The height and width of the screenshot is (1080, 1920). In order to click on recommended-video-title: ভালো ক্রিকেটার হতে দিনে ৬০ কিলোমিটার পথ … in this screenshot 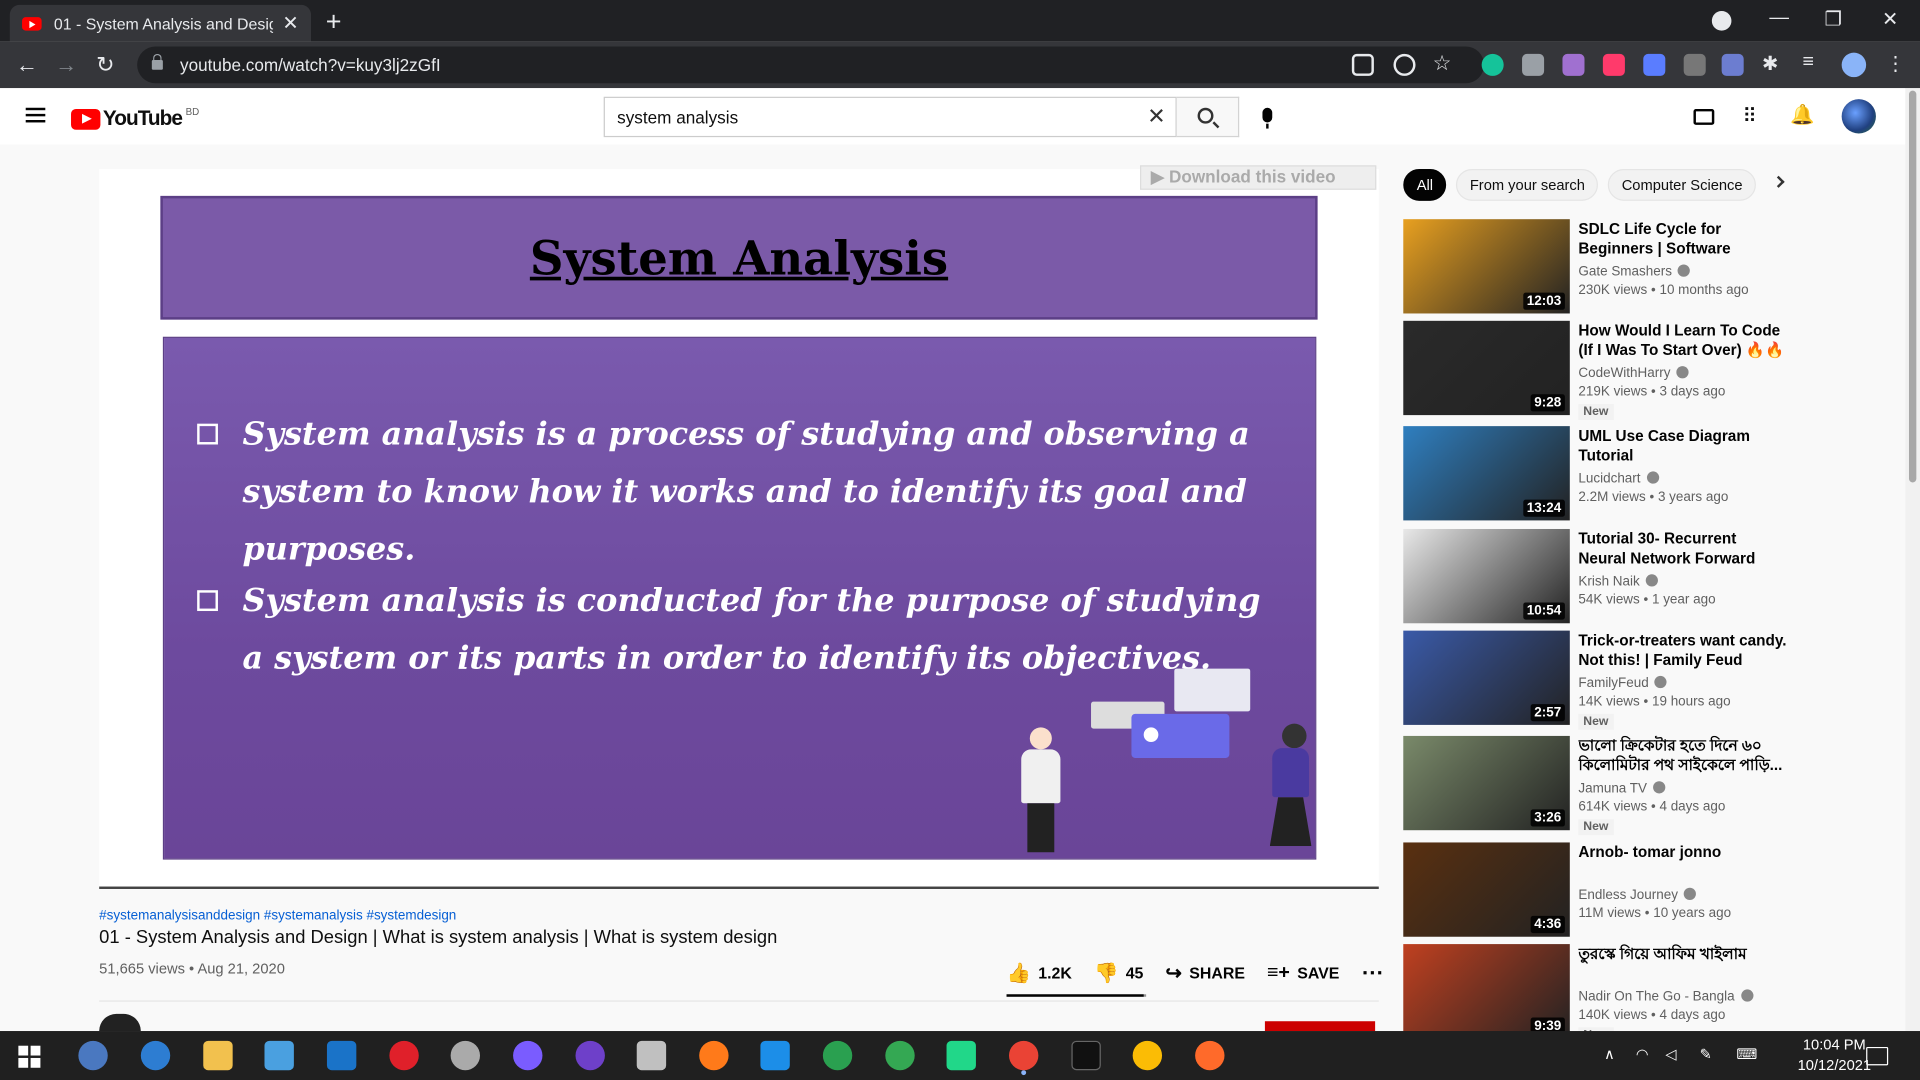, I will do `click(1682, 755)`.